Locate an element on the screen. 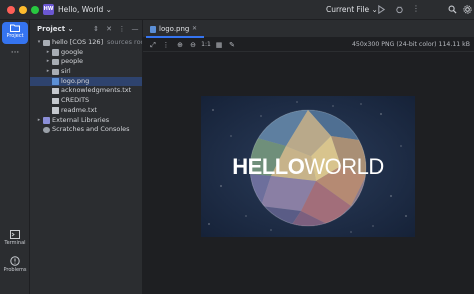  tree-item: readme.txt is located at coordinates (86, 110).